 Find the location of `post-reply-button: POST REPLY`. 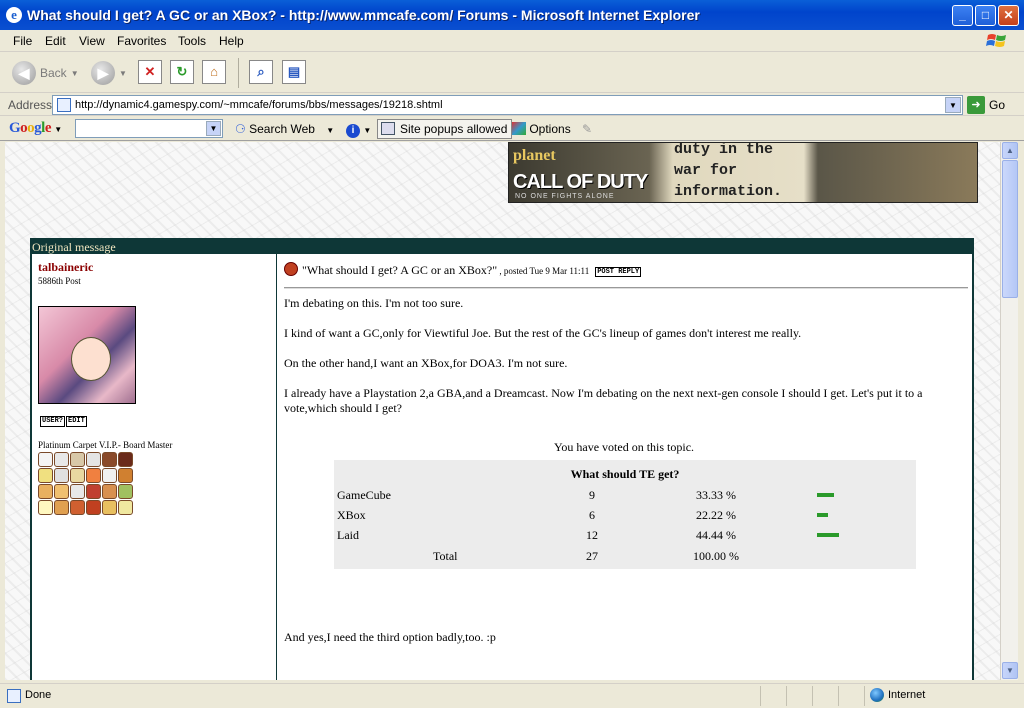

post-reply-button: POST REPLY is located at coordinates (618, 272).